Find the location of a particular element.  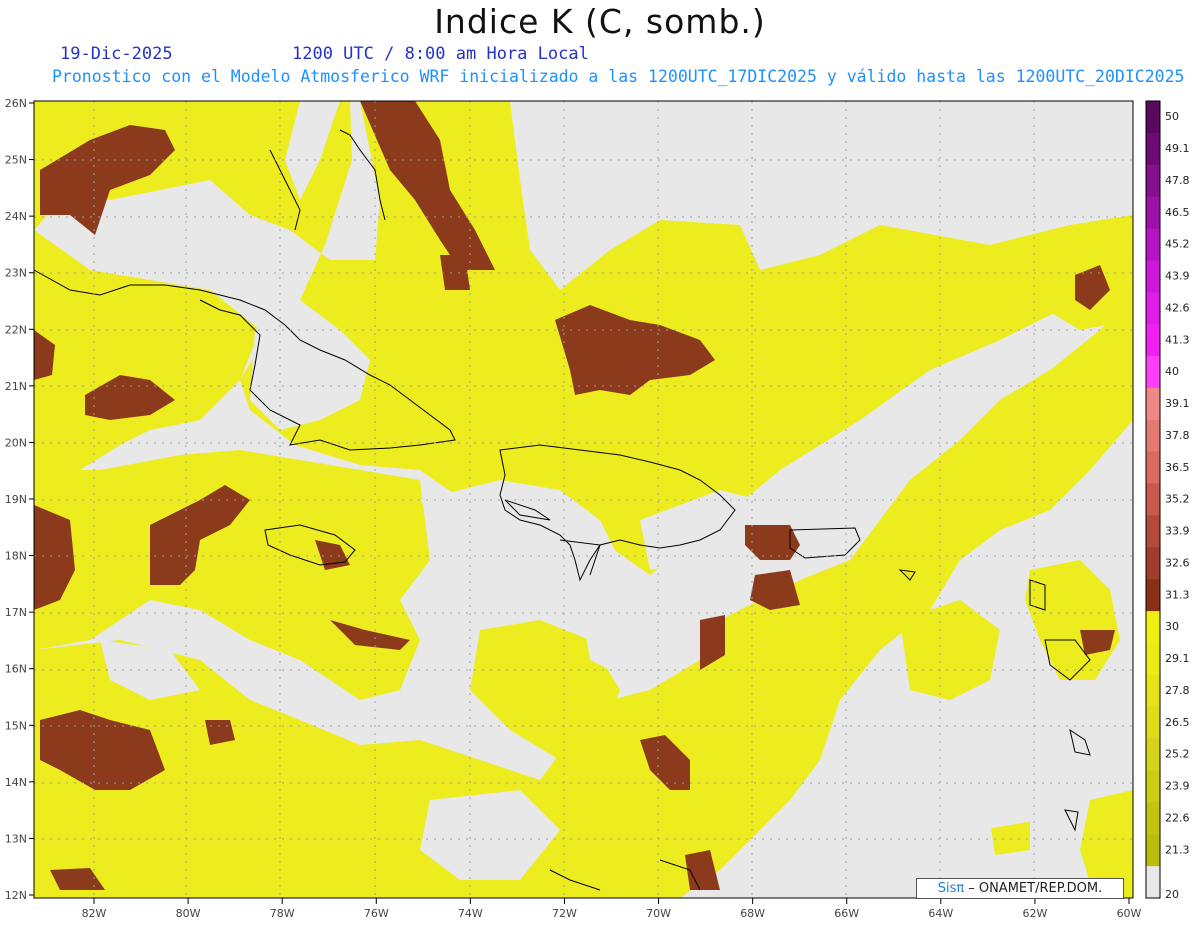

lat-label: 13N is located at coordinates (16, 838).